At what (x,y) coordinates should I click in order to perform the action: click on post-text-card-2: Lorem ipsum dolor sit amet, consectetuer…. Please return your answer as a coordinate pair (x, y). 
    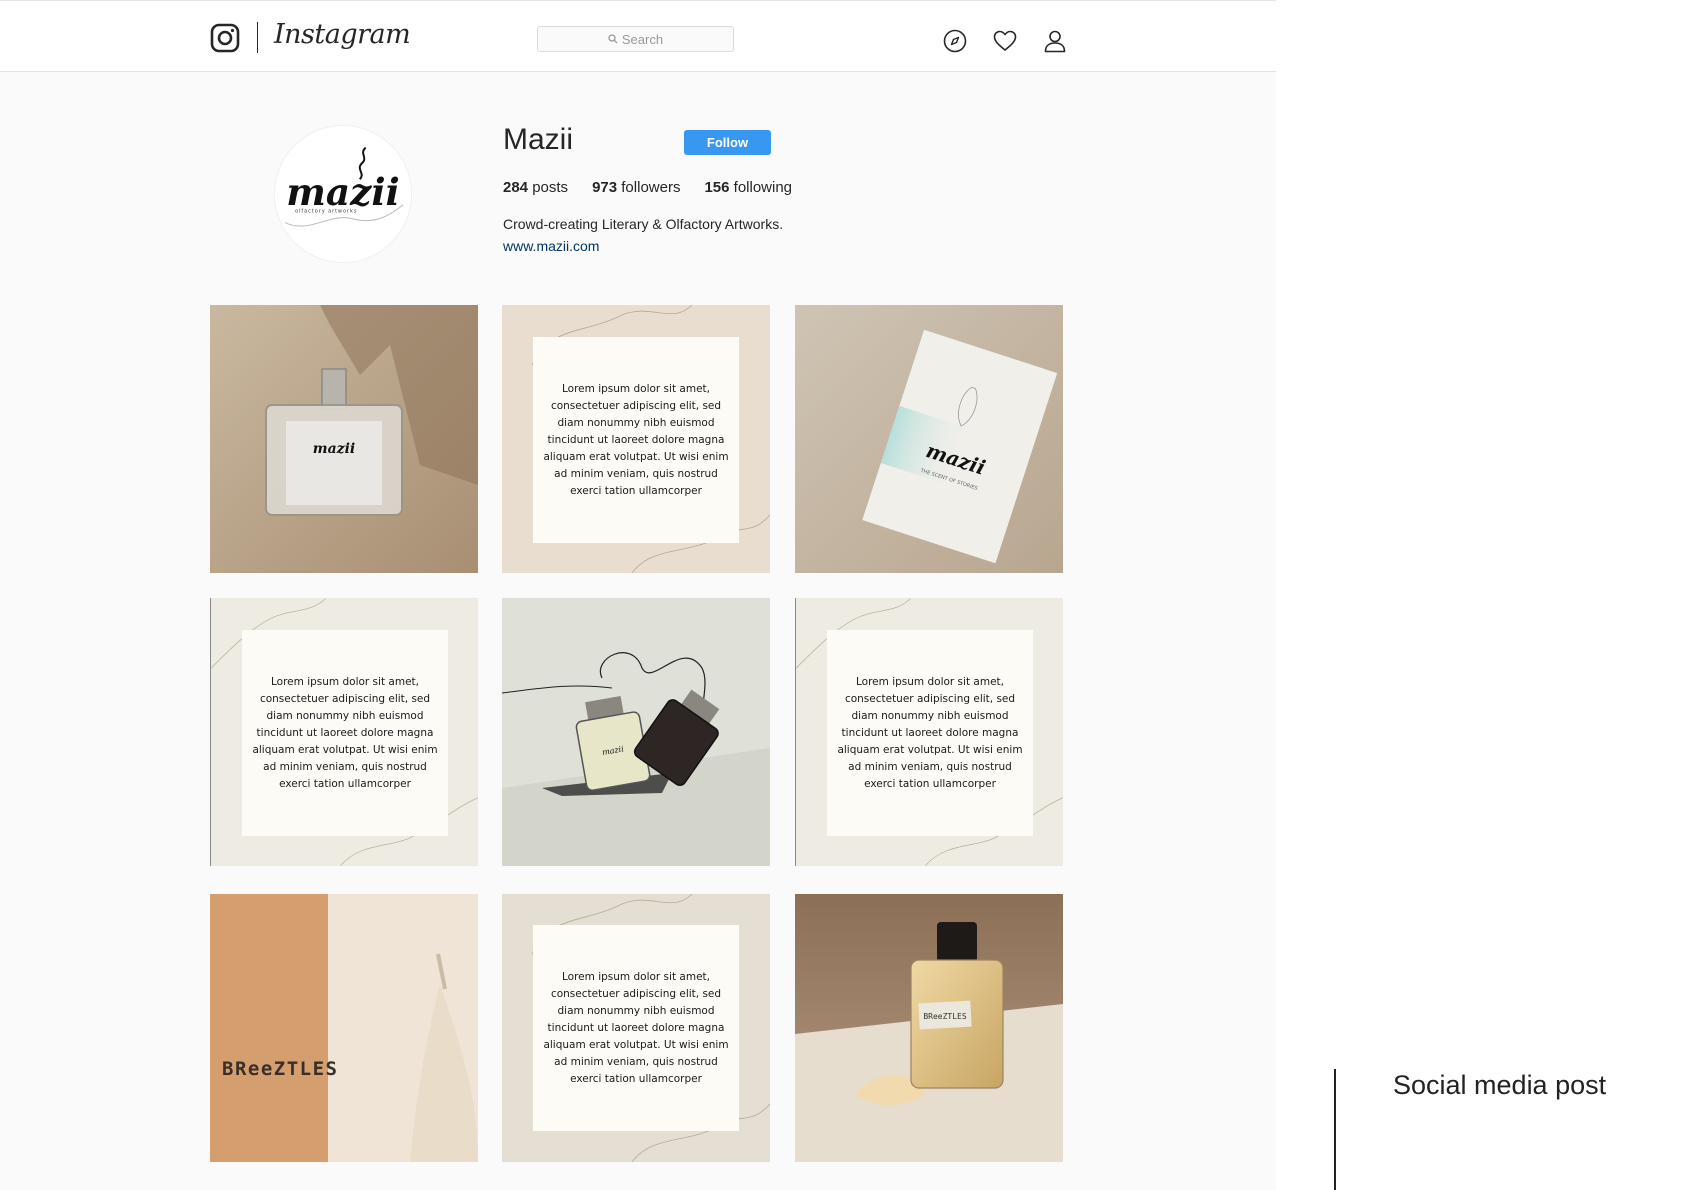
    Looking at the image, I should click on (344, 732).